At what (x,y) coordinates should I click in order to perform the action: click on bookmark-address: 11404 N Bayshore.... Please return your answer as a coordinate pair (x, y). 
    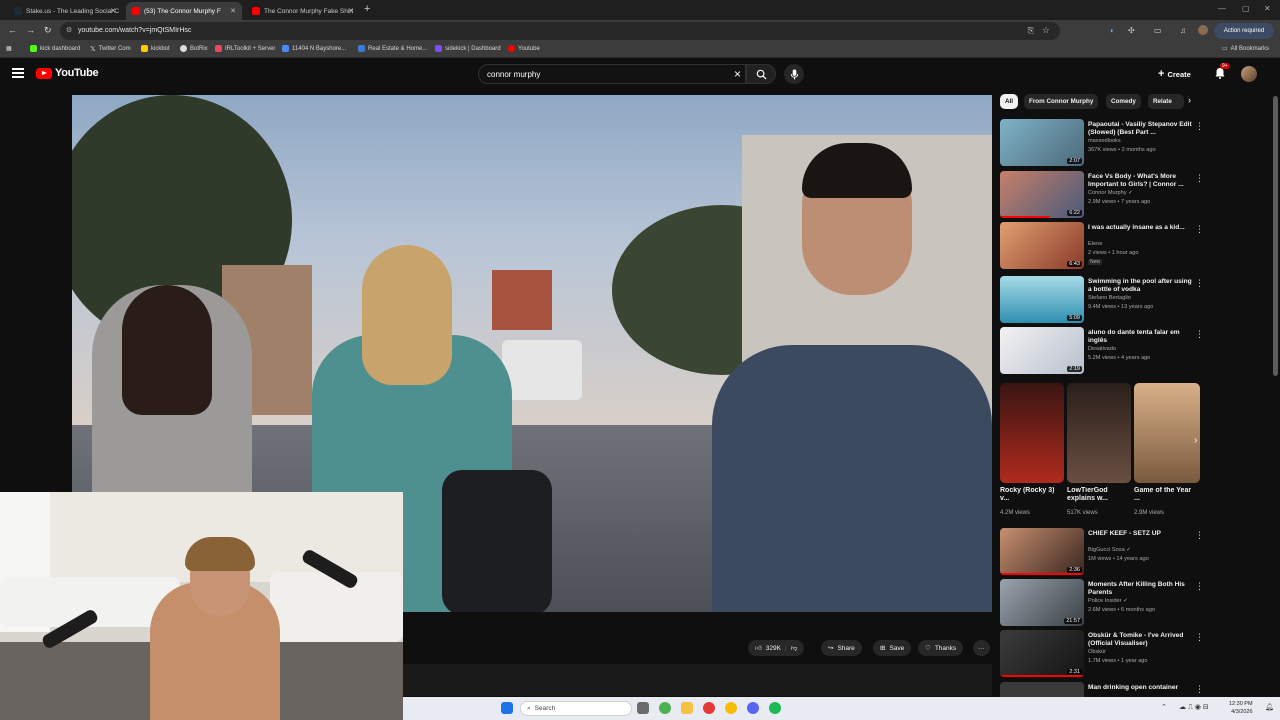
    Looking at the image, I should click on (314, 48).